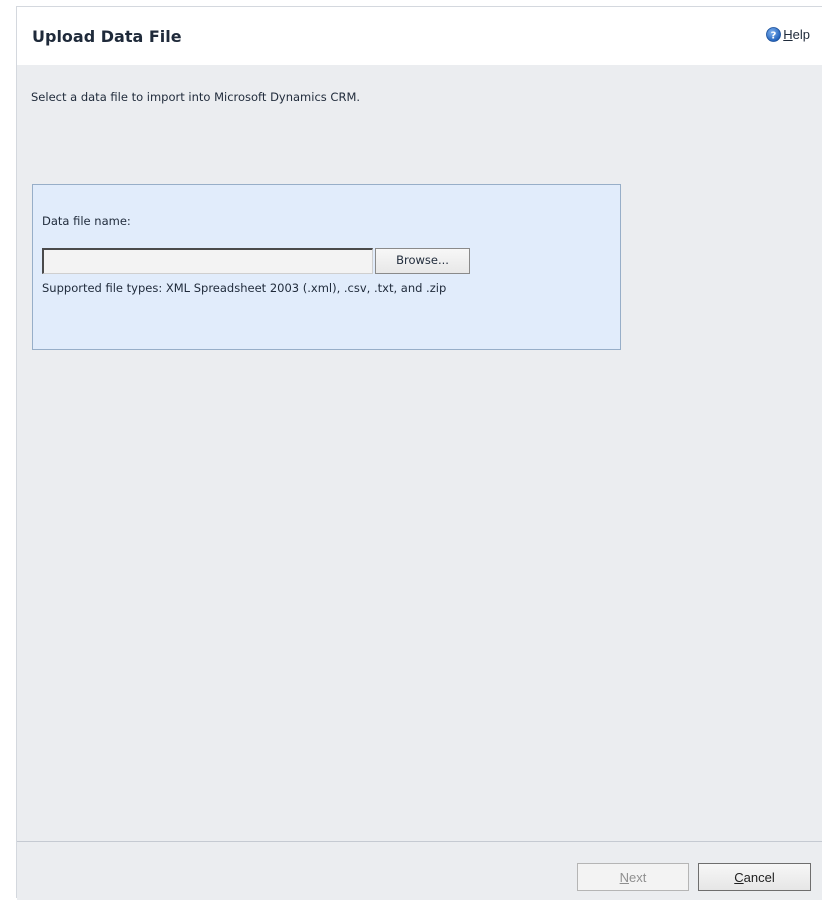 This screenshot has width=826, height=901. I want to click on help-label: Help, so click(796, 34).